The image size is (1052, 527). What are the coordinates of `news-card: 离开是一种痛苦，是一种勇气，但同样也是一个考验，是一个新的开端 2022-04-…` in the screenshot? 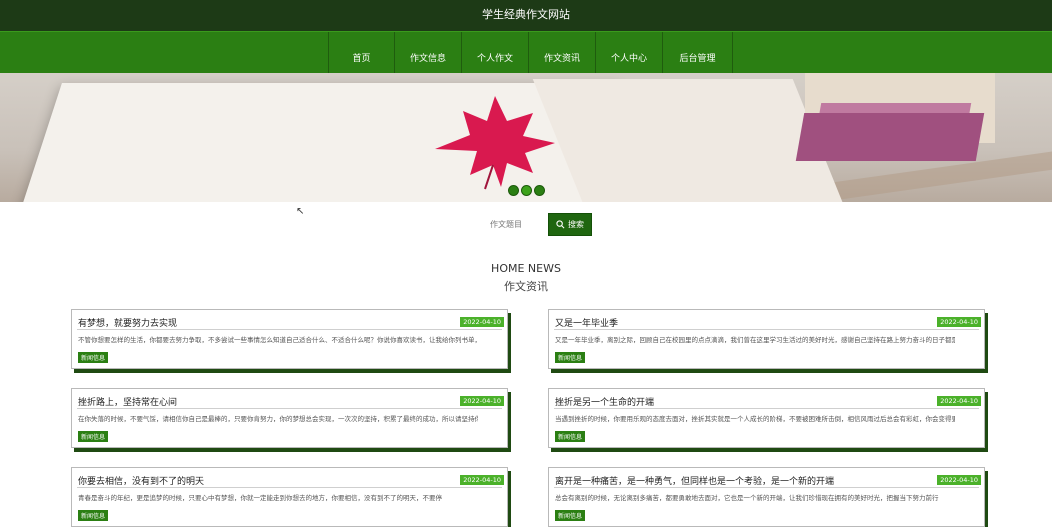 It's located at (766, 497).